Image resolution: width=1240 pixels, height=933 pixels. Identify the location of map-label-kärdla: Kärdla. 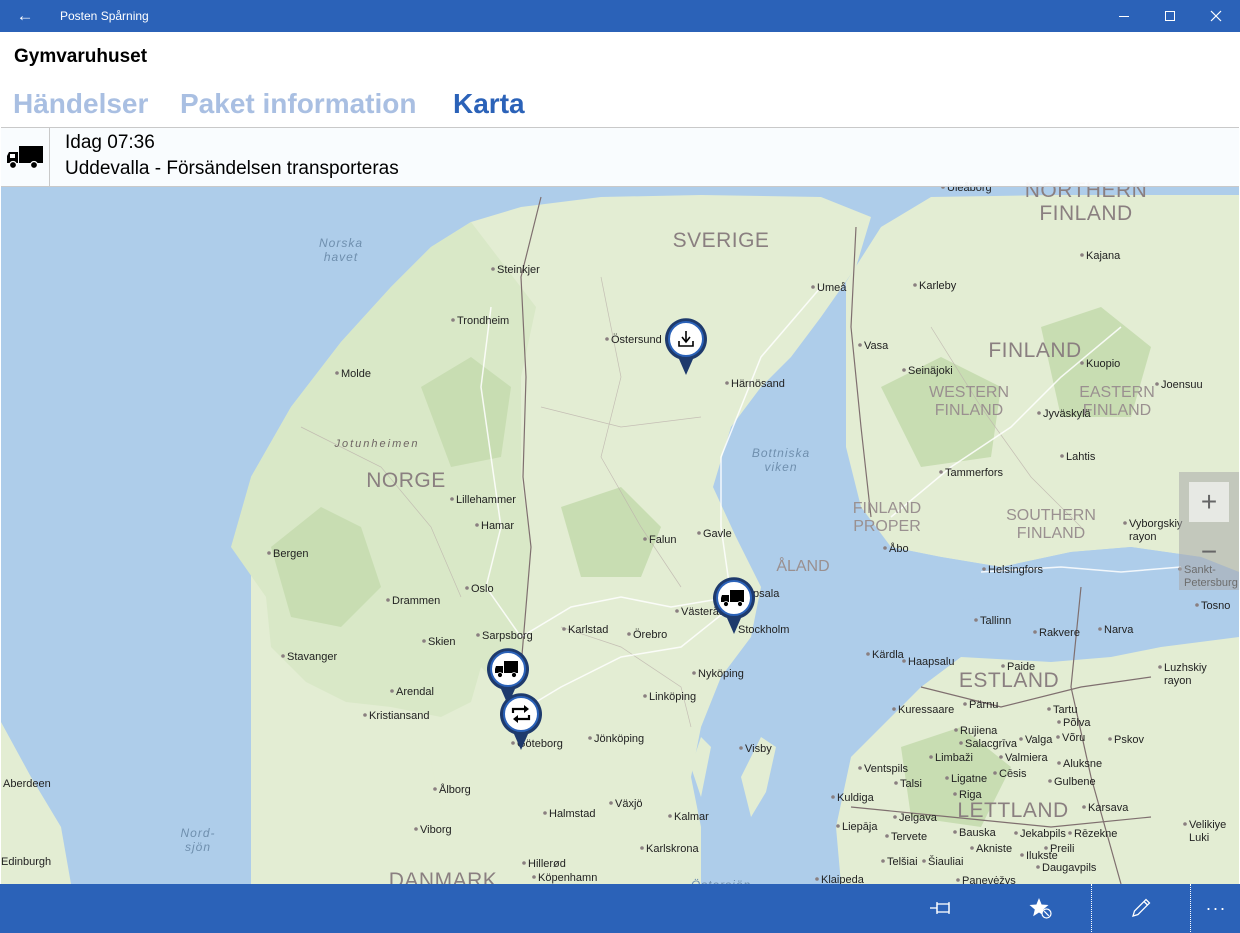
(888, 655).